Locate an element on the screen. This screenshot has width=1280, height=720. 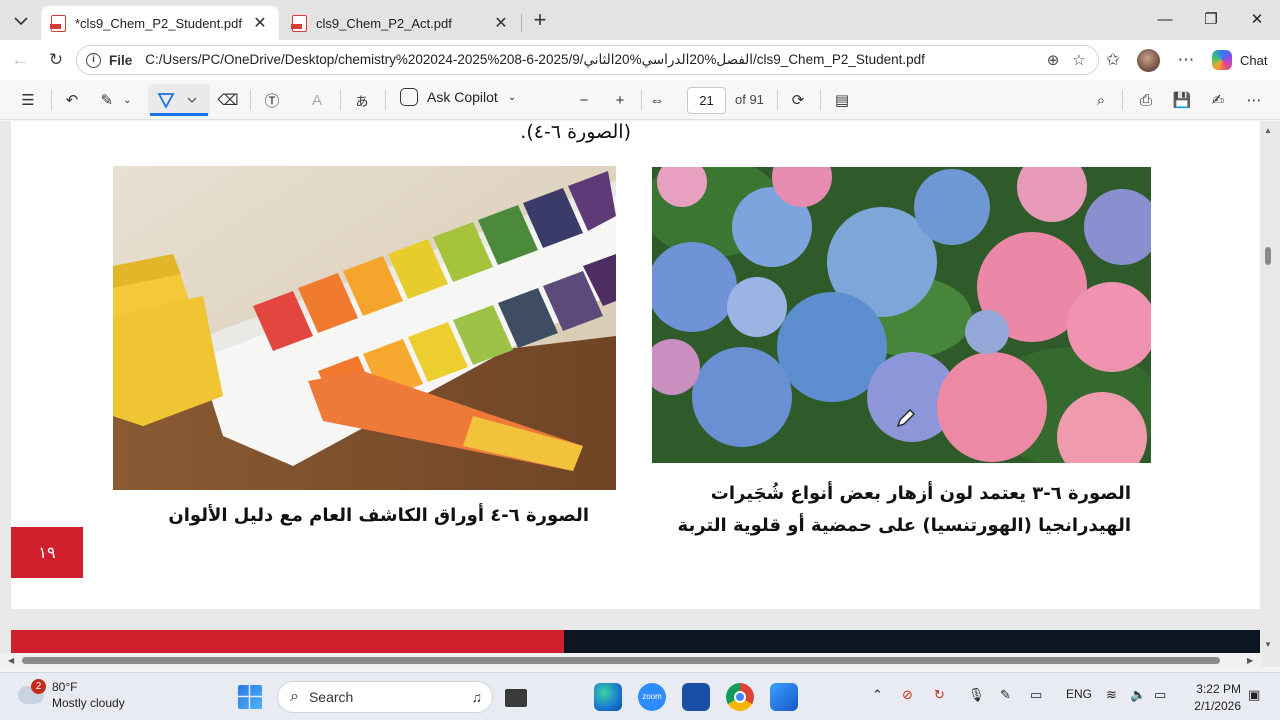
next-page-band-dark is located at coordinates (912, 641).